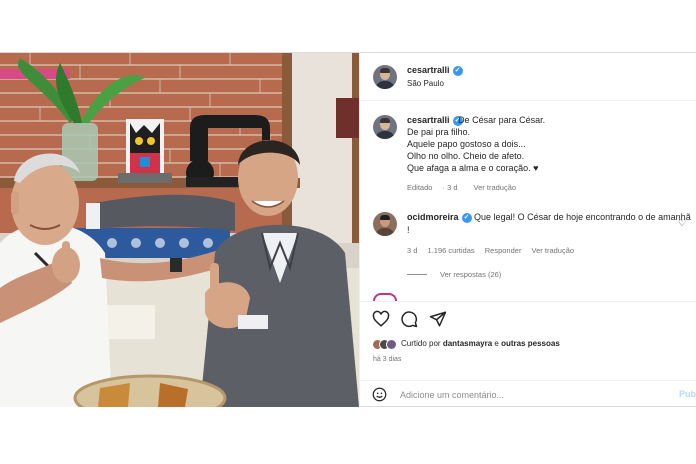 This screenshot has height=464, width=696. I want to click on replies-divider, so click(417, 274).